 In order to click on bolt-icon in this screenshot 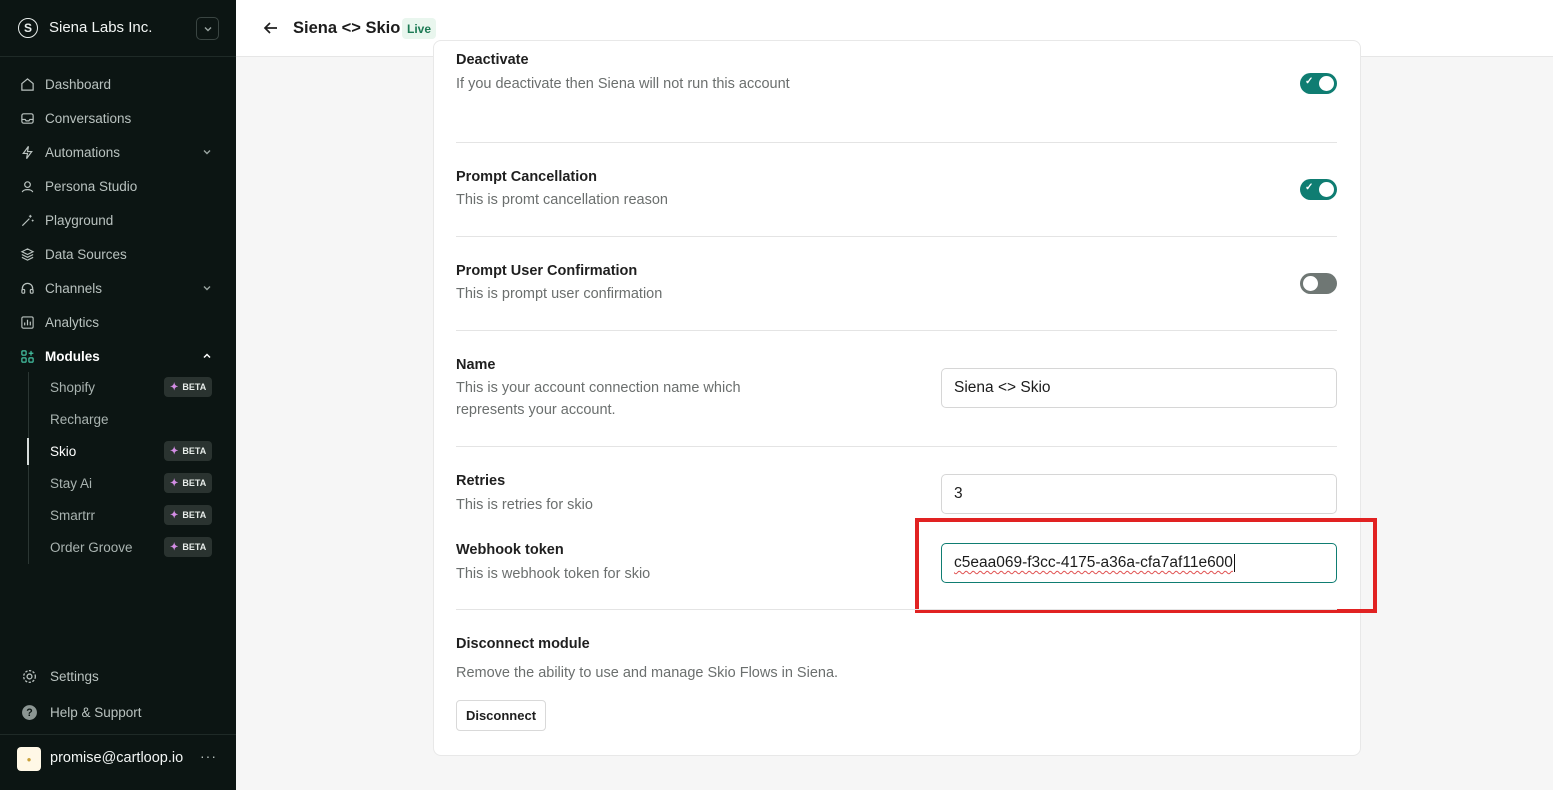, I will do `click(27, 152)`.